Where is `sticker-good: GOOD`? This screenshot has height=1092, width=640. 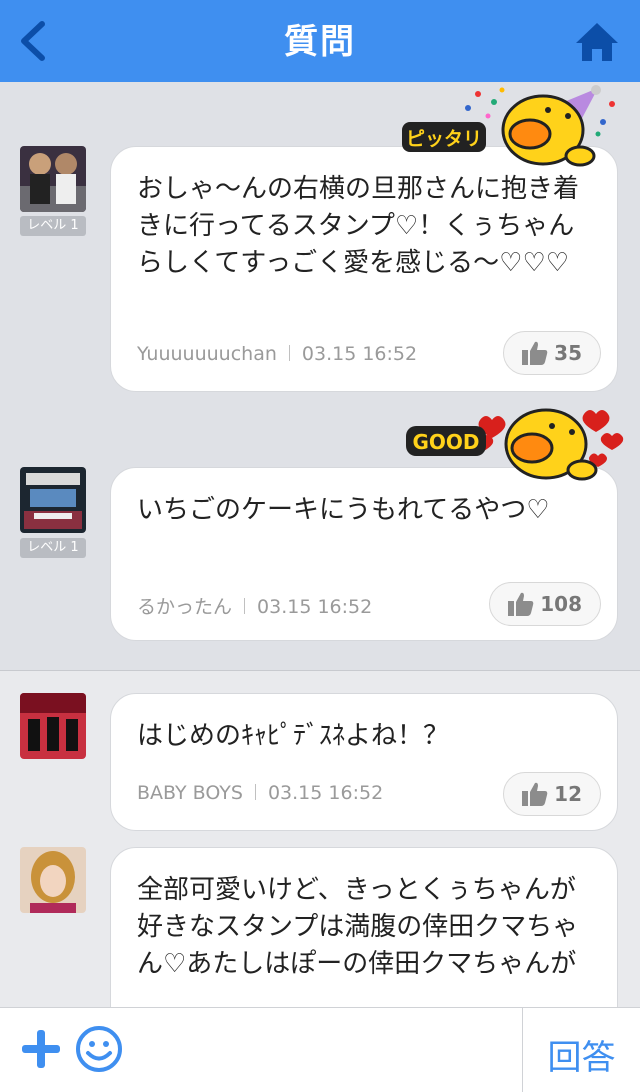 sticker-good: GOOD is located at coordinates (515, 443).